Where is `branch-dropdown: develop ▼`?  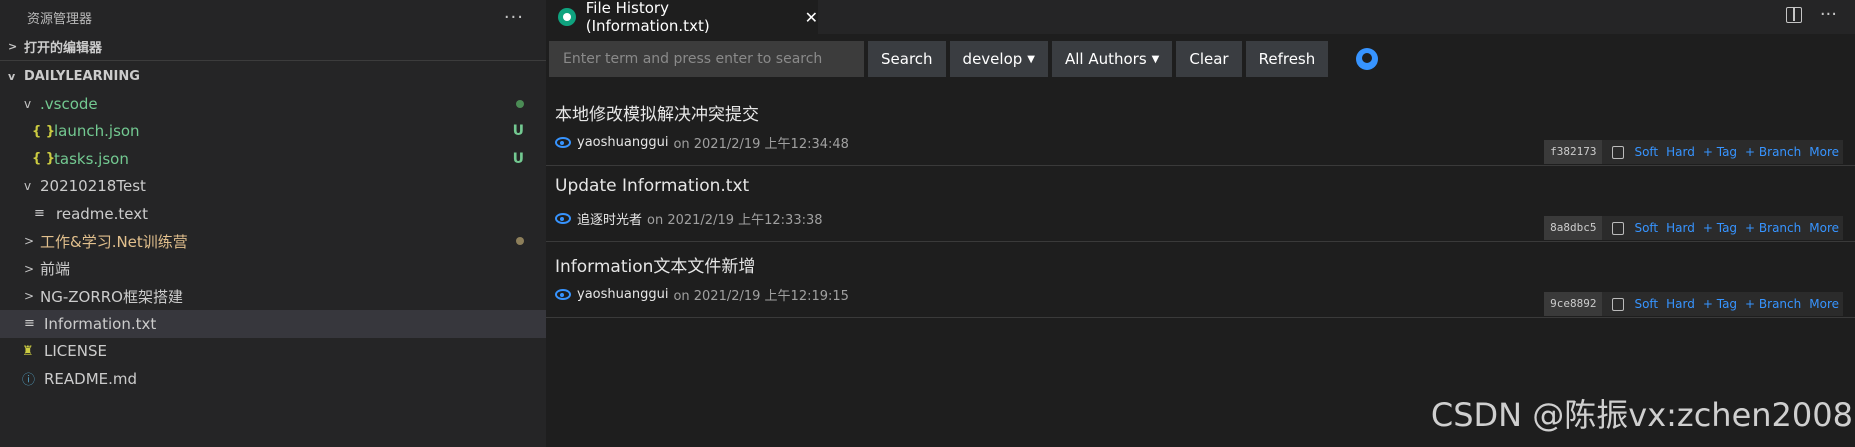 branch-dropdown: develop ▼ is located at coordinates (998, 59).